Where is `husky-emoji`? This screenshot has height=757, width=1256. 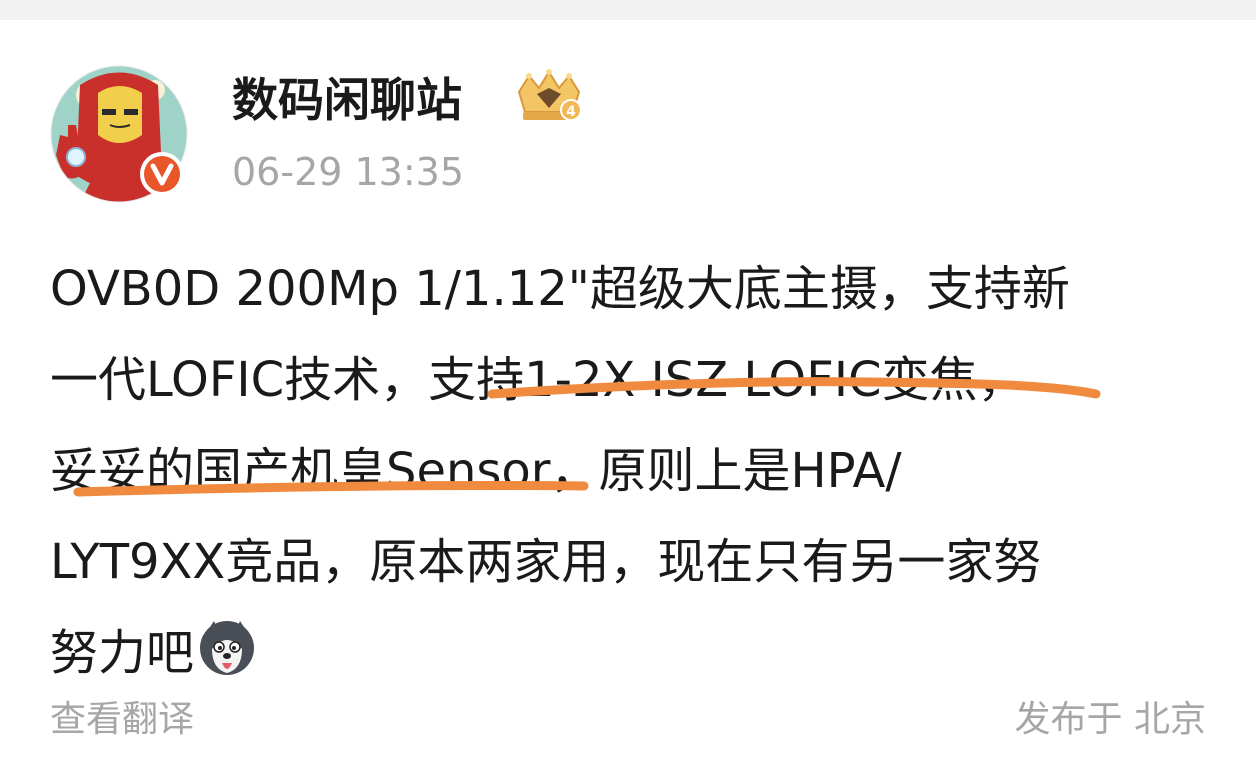
husky-emoji is located at coordinates (227, 645).